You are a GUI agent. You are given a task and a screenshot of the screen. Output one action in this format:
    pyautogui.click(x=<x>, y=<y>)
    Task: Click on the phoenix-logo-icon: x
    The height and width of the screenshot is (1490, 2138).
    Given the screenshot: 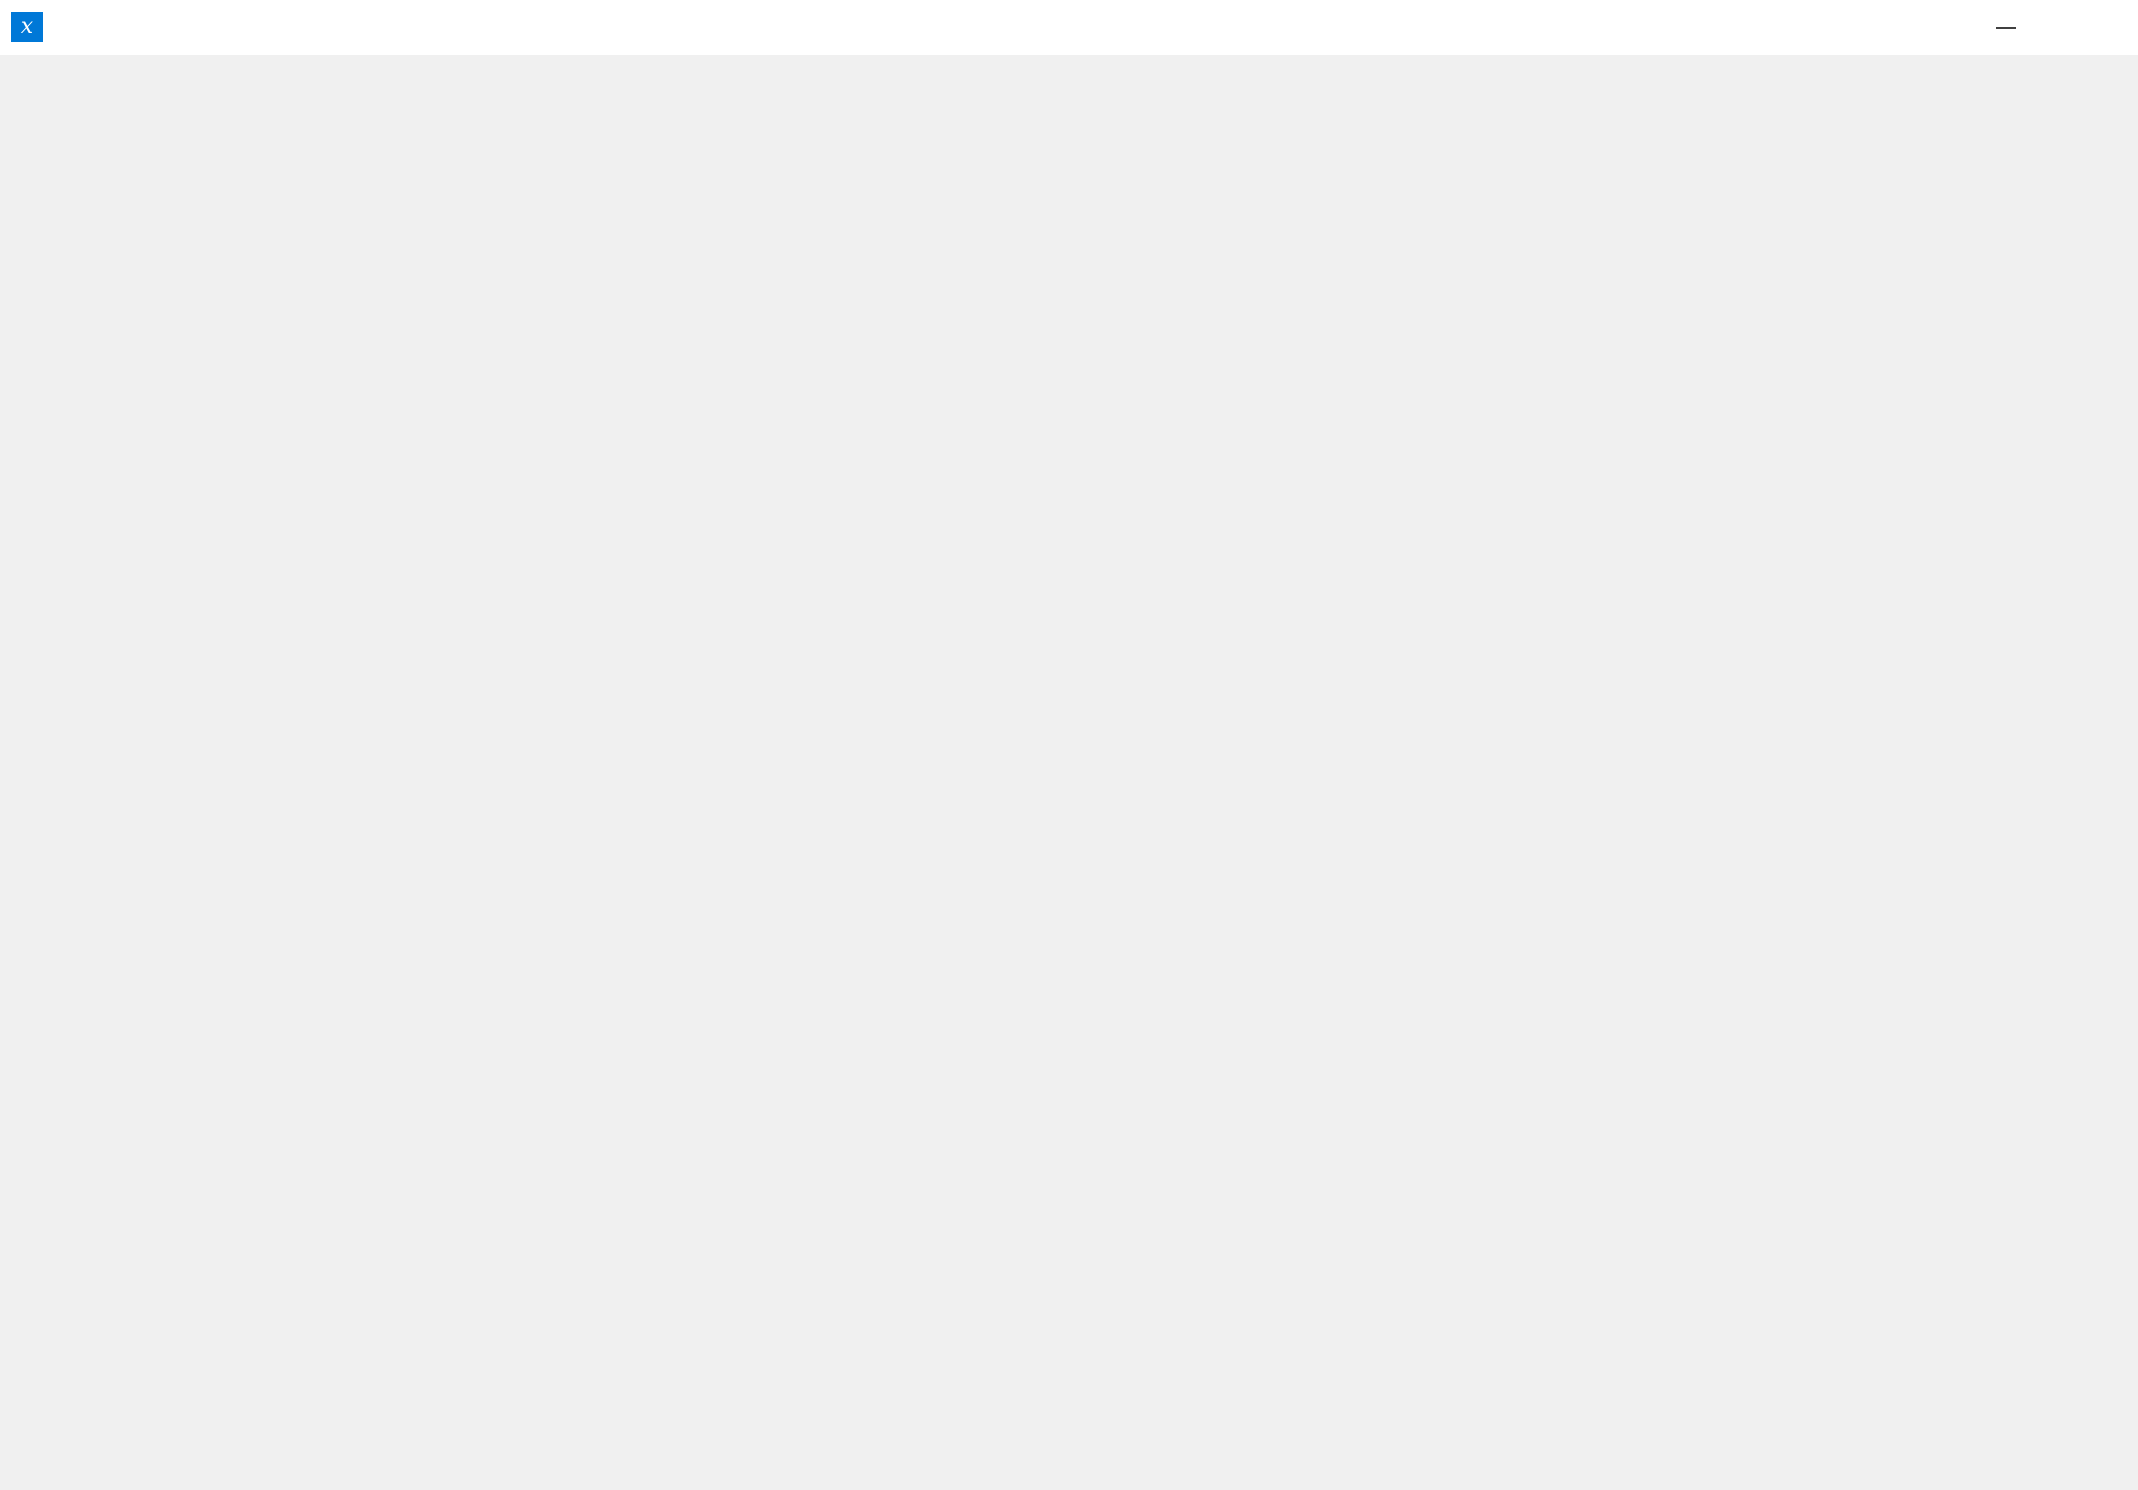 What is the action you would take?
    pyautogui.click(x=27, y=27)
    